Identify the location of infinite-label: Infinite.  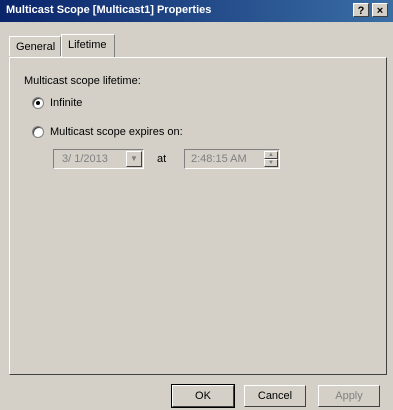
(66, 103).